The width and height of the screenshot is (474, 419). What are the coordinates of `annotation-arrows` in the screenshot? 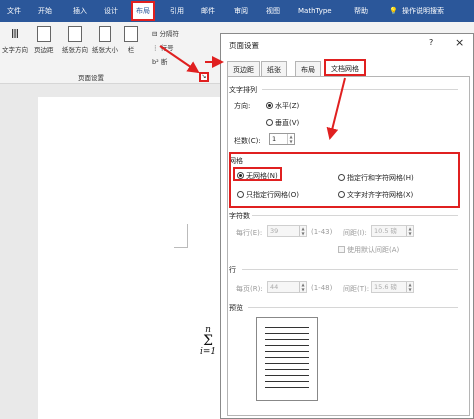 It's located at (252, 92).